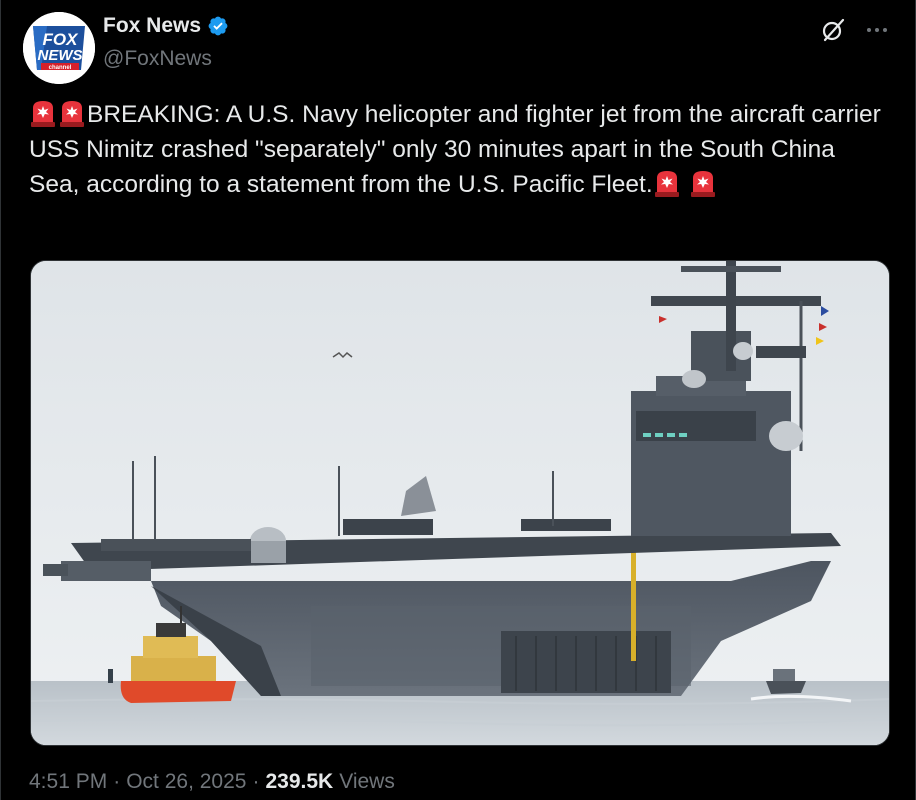  Describe the element at coordinates (186, 782) in the screenshot. I see `tweet-date: Oct 26, 2025` at that location.